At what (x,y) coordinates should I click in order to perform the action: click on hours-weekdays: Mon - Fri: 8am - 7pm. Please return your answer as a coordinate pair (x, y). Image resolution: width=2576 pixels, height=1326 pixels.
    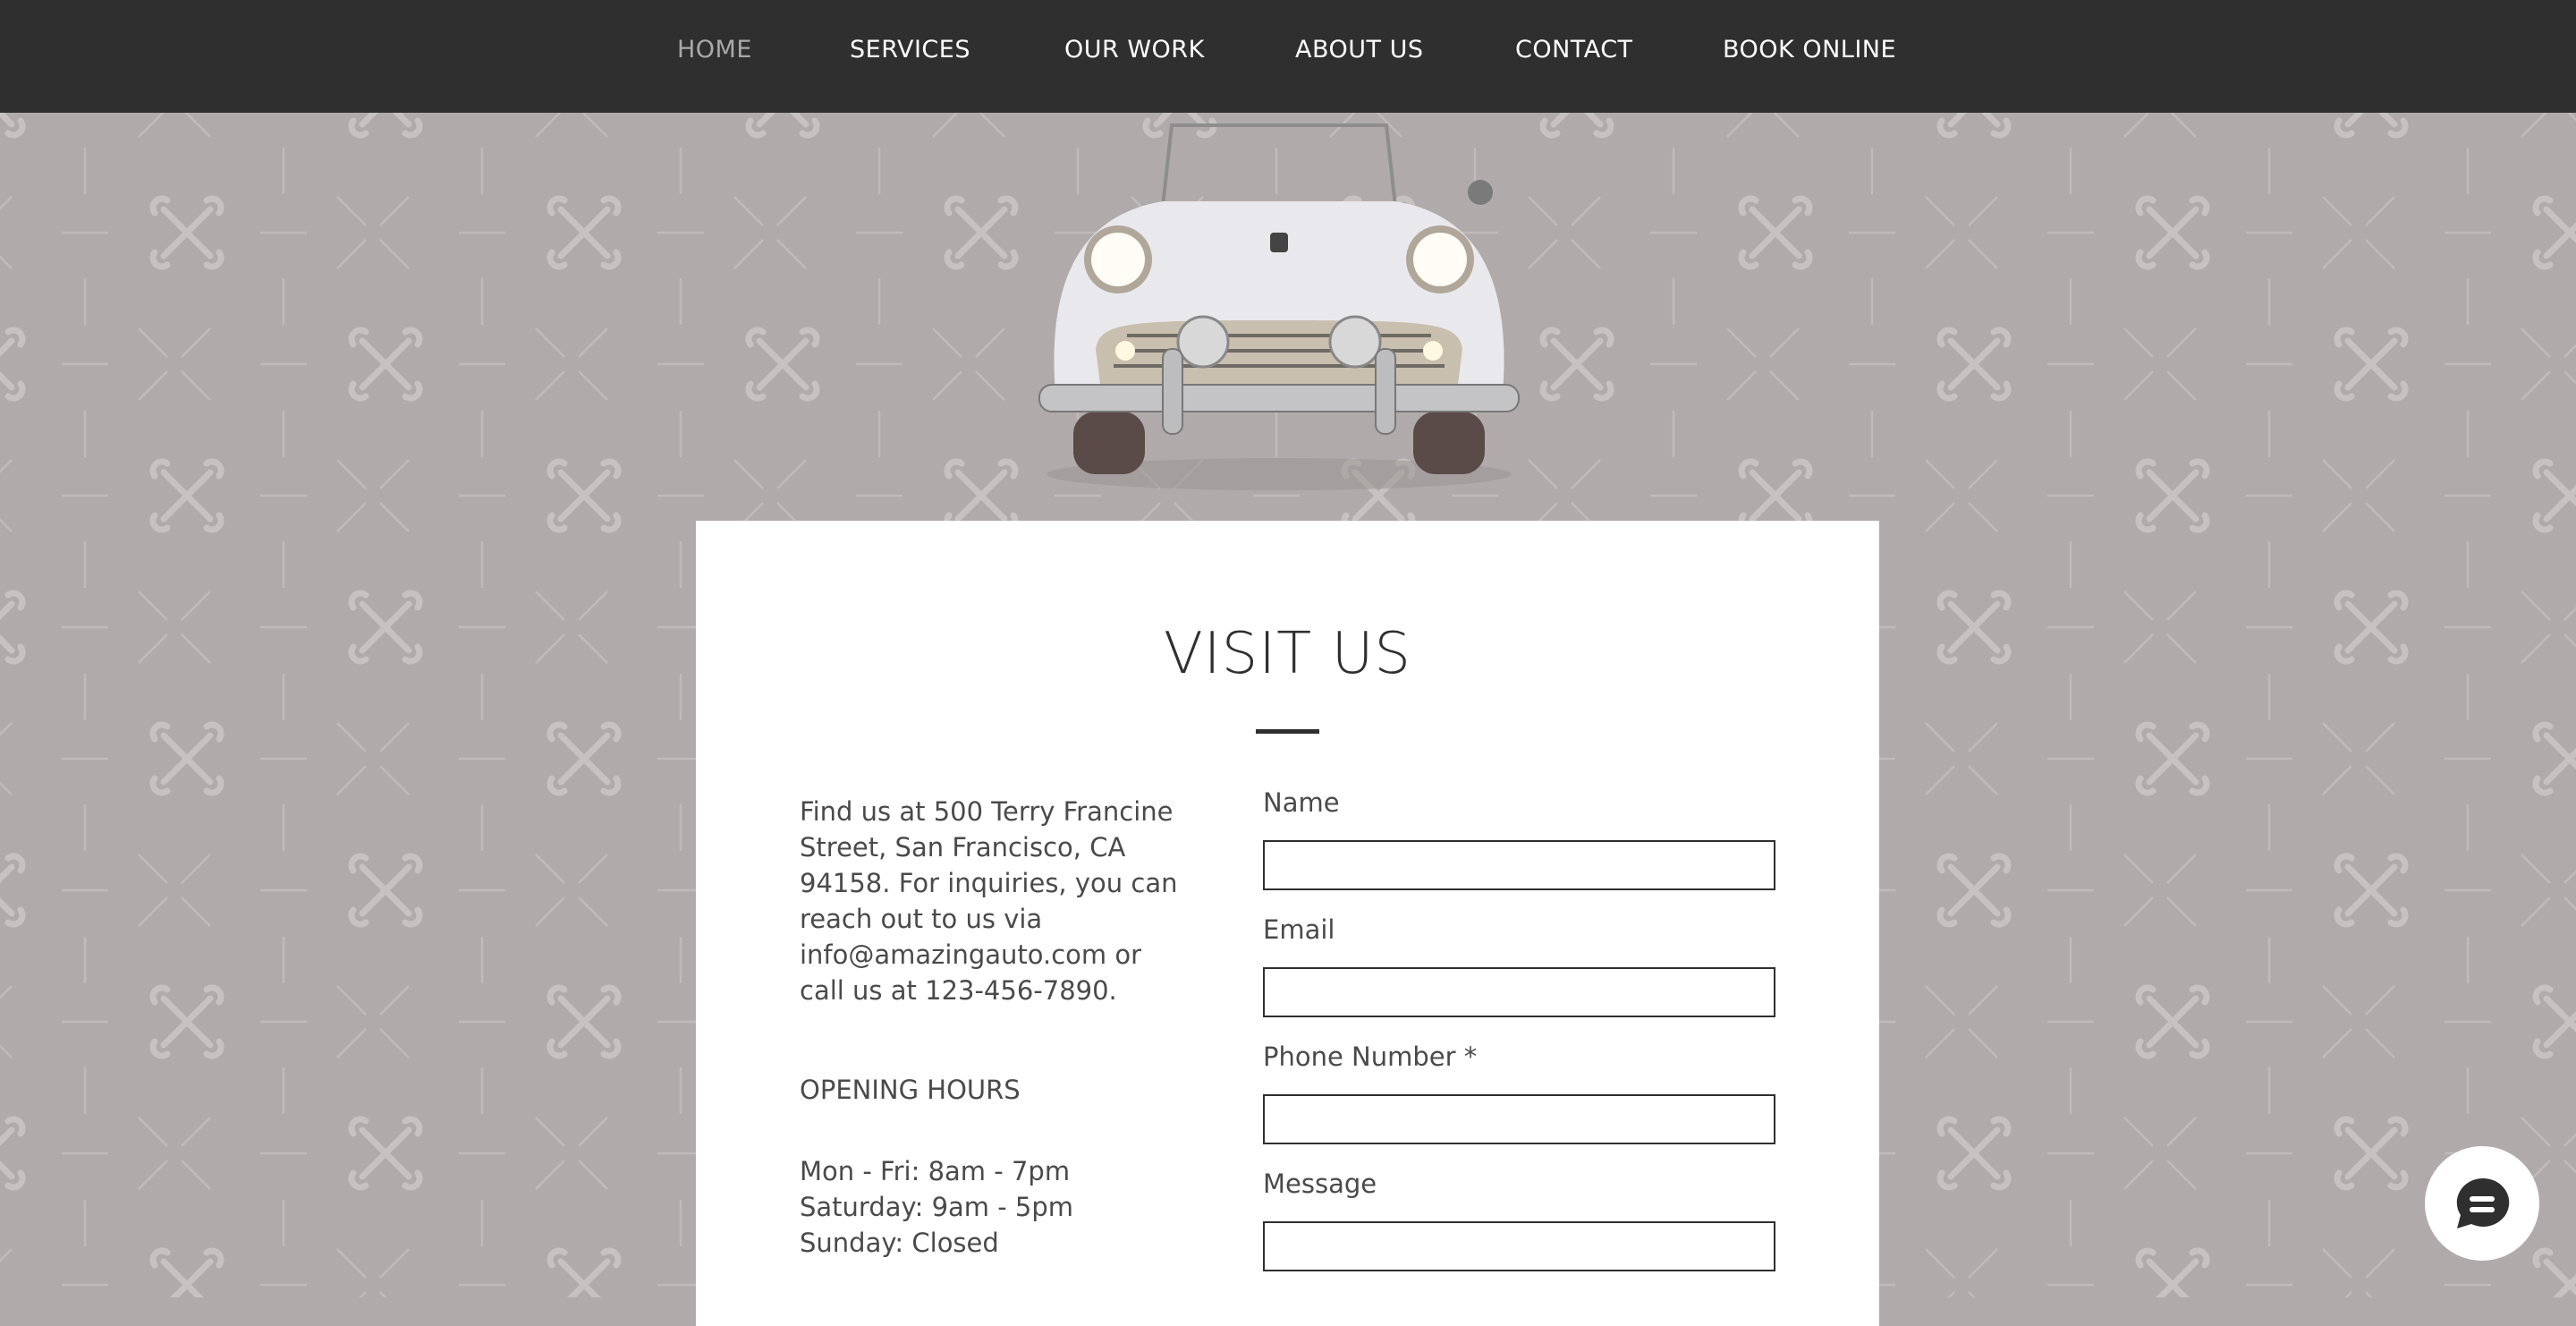
    Looking at the image, I should click on (935, 1171).